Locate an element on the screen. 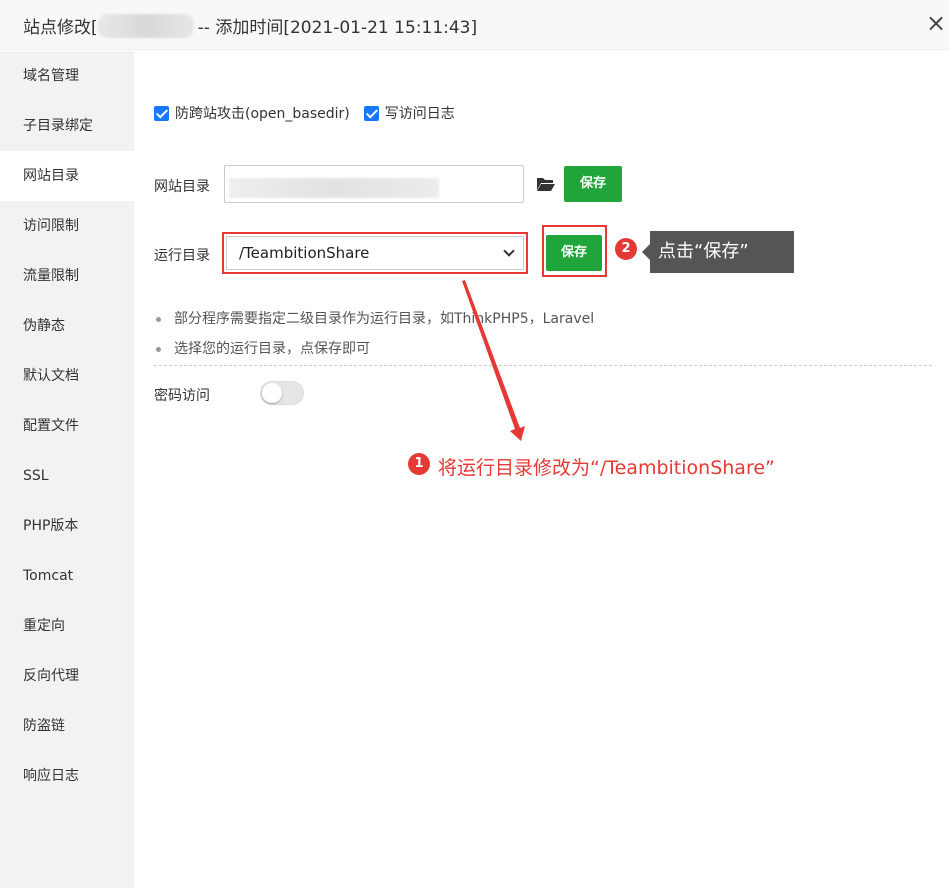 The height and width of the screenshot is (888, 949). sidebar-item-rewrite: 伪静态 is located at coordinates (67, 326).